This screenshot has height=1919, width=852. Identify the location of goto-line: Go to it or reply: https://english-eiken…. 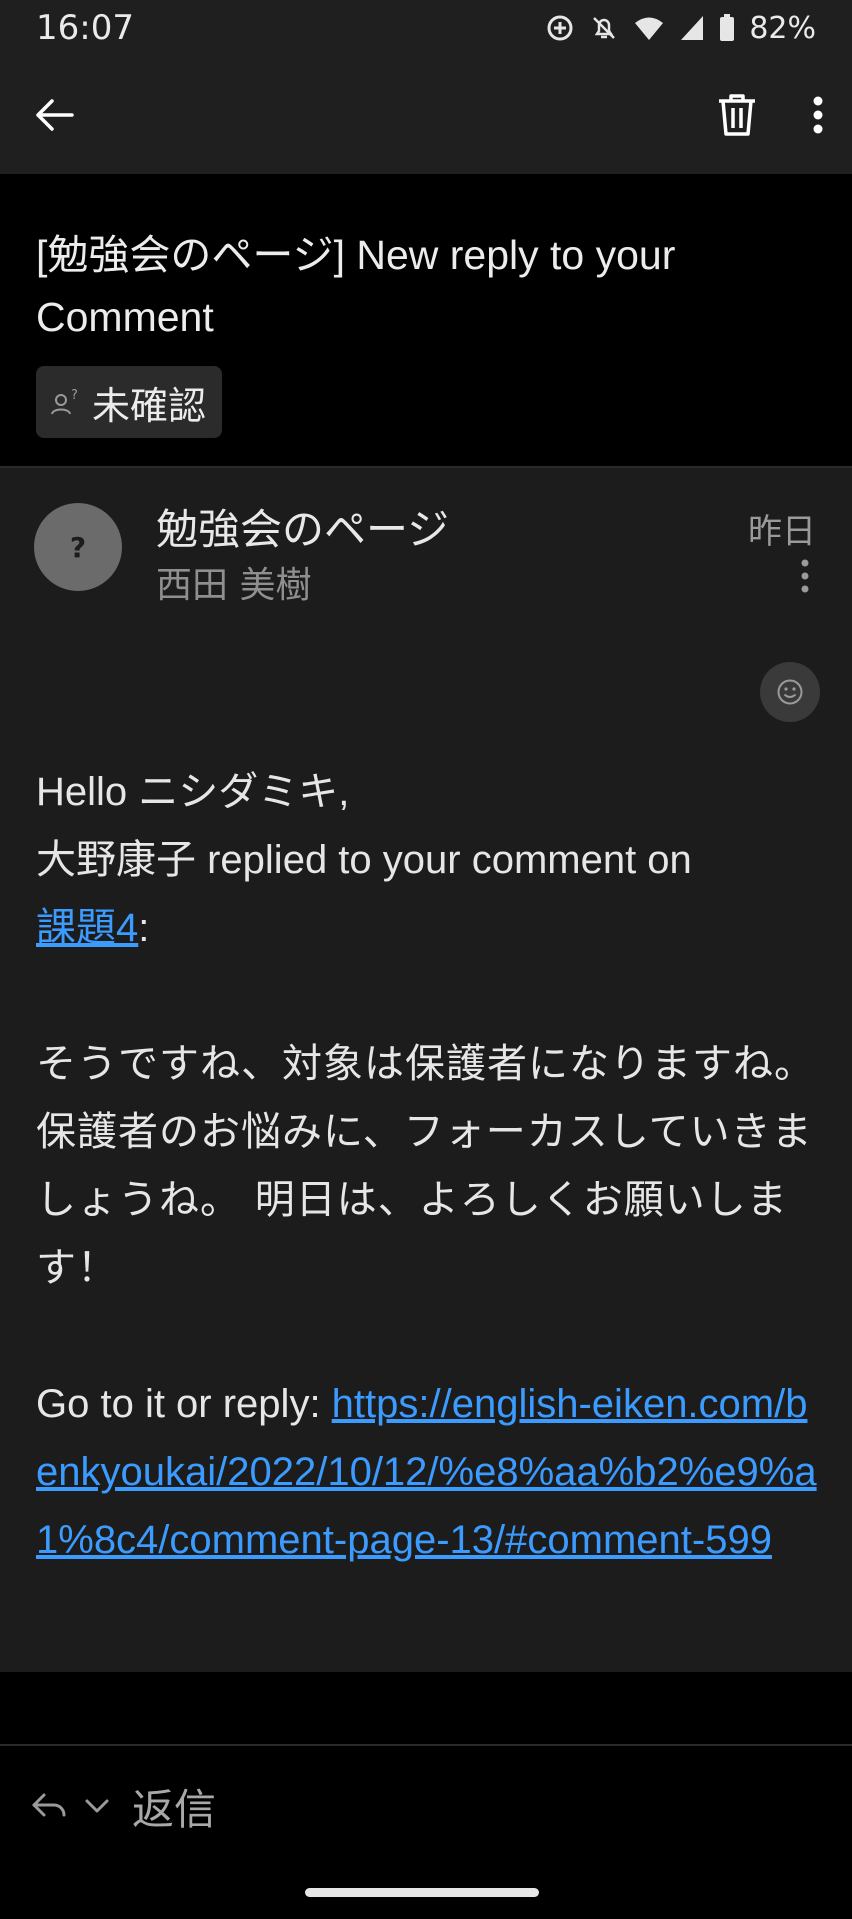
(431, 1472).